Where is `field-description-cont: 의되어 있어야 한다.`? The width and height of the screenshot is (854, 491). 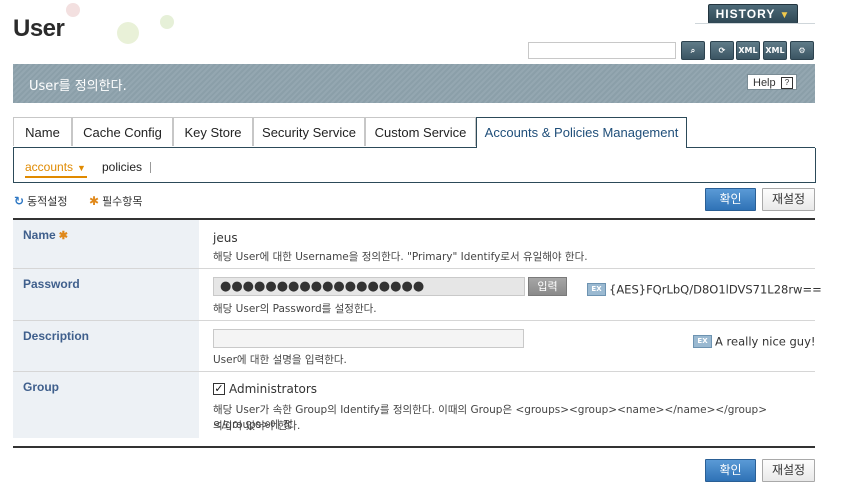
field-description-cont: 의되어 있어야 한다. is located at coordinates (257, 426).